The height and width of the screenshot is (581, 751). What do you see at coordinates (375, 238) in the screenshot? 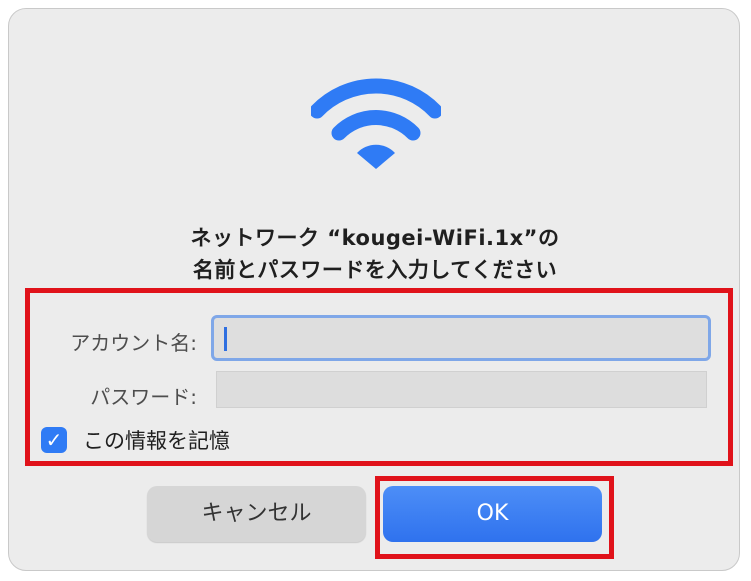
I see `dialog-title-line1: ネットワーク “kougei-WiFi.1x”の` at bounding box center [375, 238].